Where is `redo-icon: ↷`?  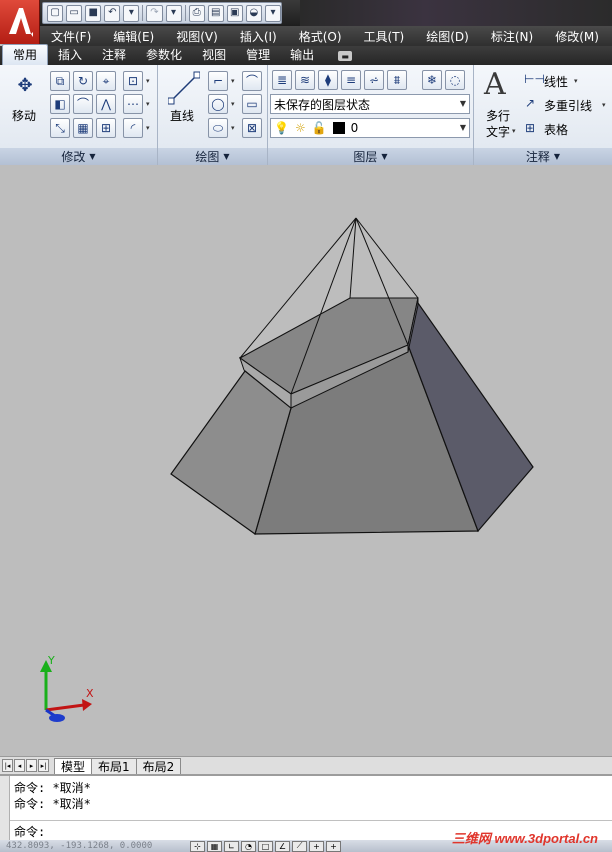 redo-icon: ↷ is located at coordinates (154, 13).